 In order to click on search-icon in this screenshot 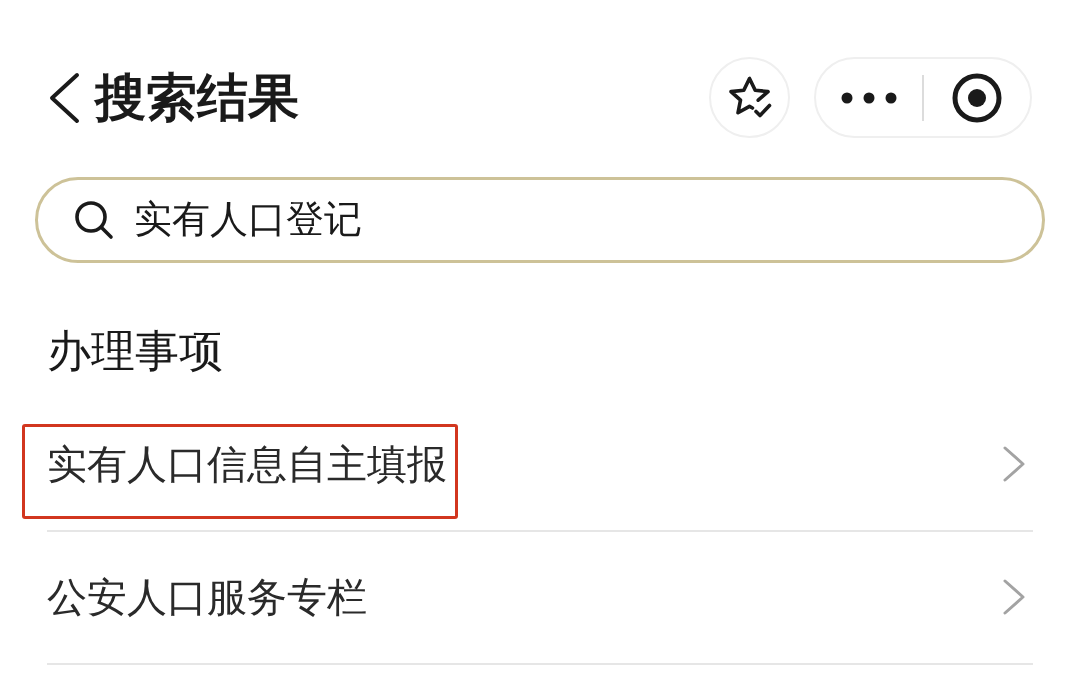, I will do `click(94, 220)`.